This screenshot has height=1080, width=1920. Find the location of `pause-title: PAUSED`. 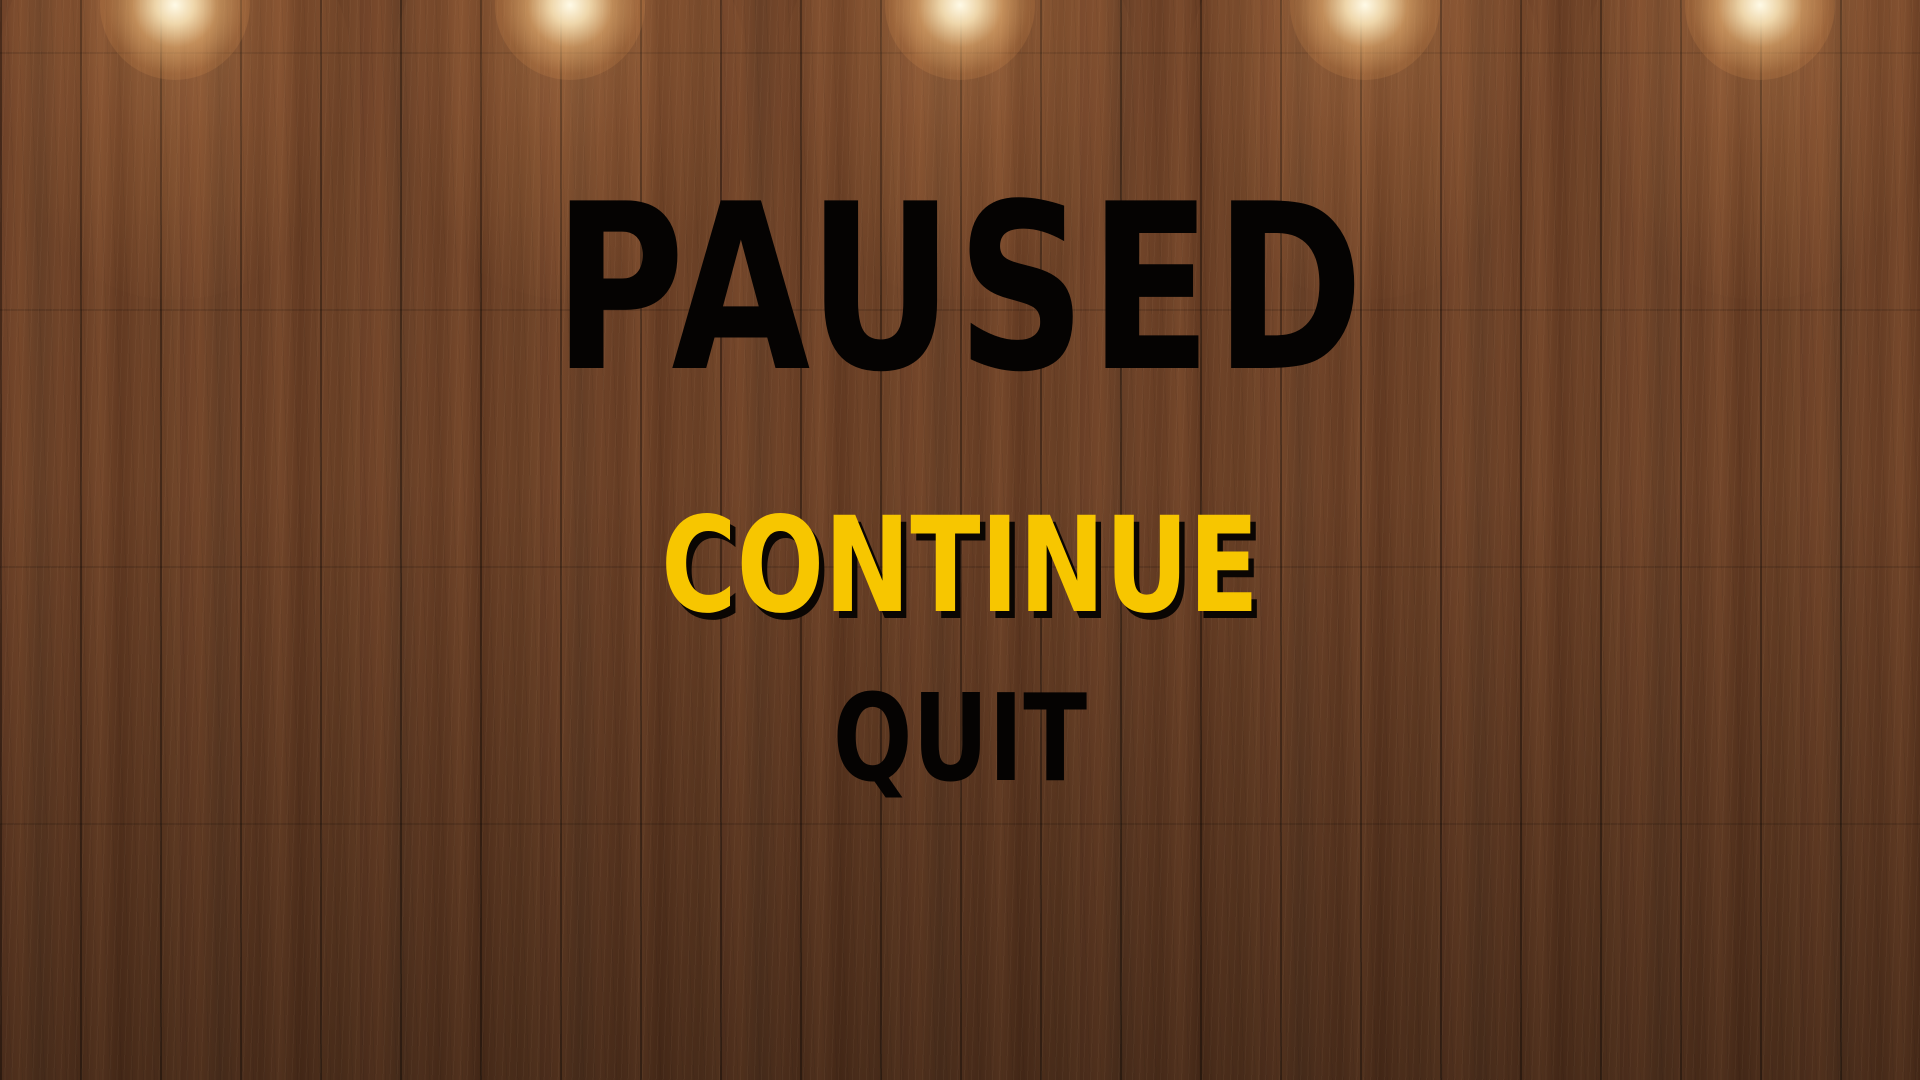

pause-title: PAUSED is located at coordinates (960, 289).